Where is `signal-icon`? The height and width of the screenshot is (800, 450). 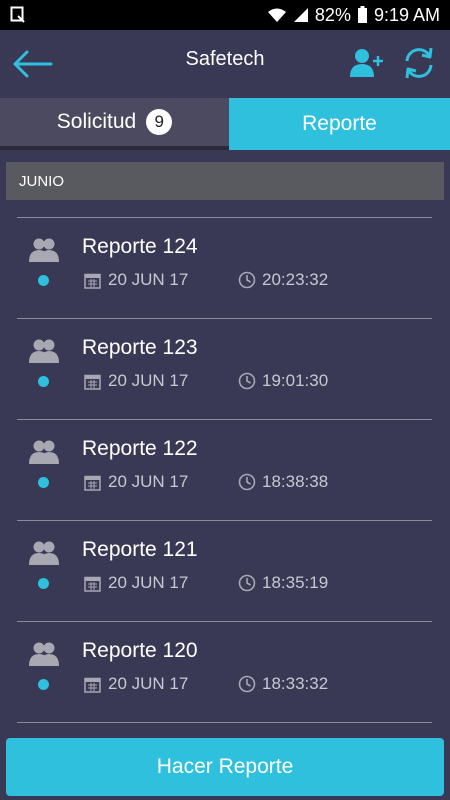 signal-icon is located at coordinates (301, 15).